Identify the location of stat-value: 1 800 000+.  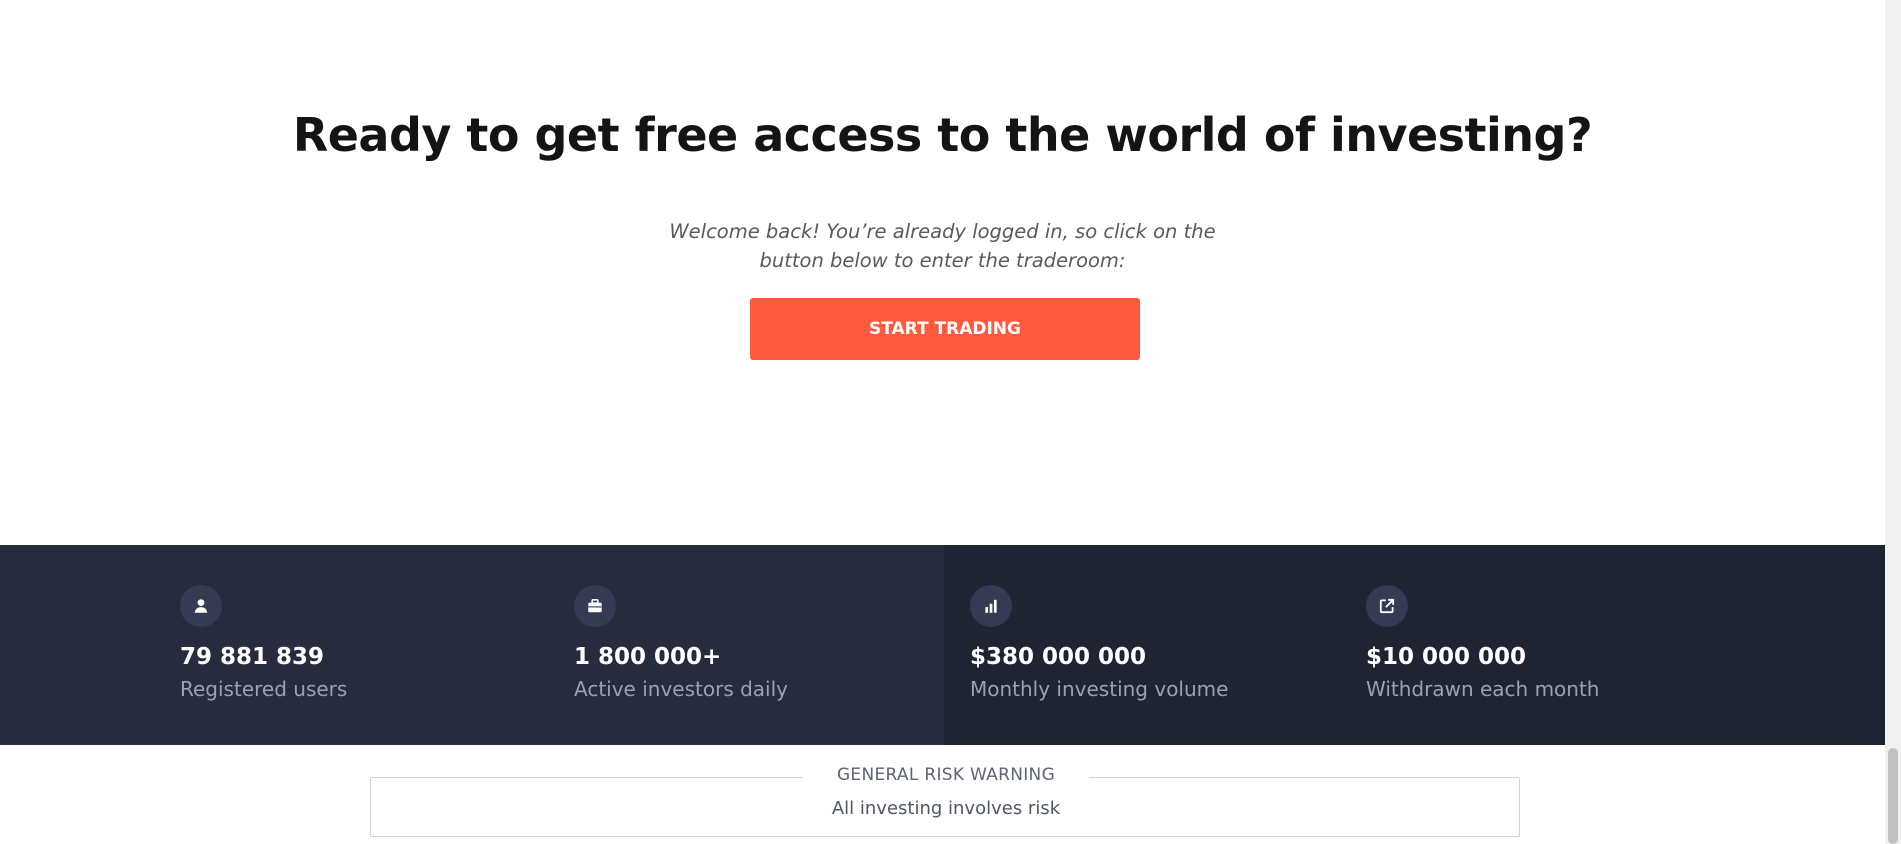
(648, 657).